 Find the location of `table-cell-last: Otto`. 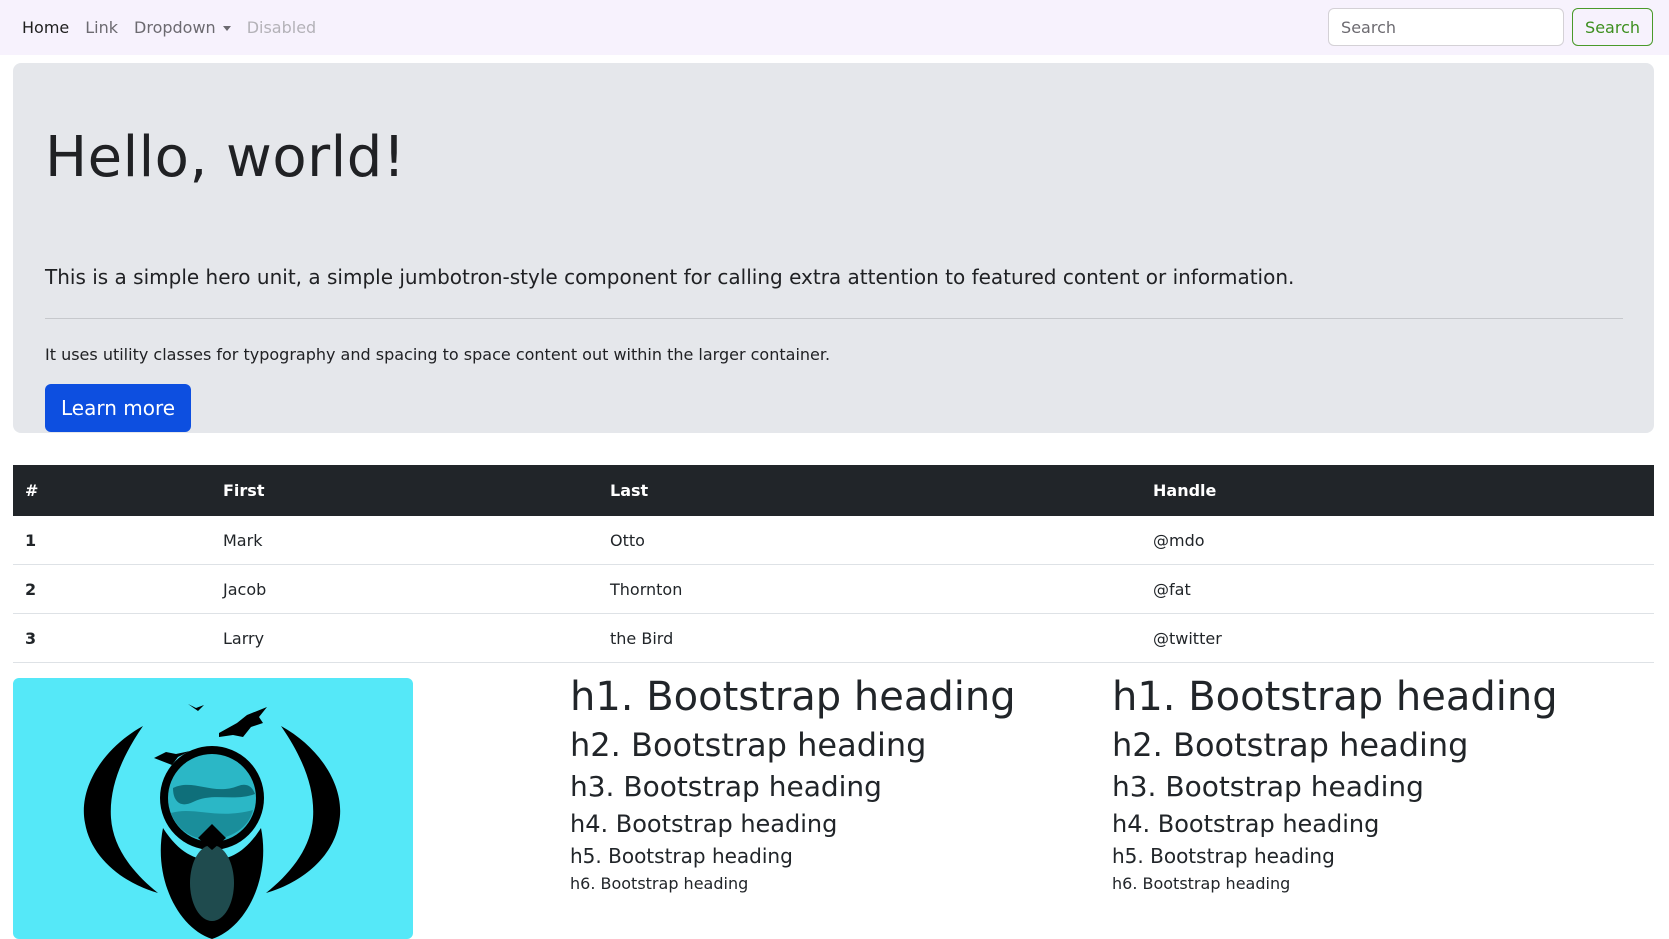

table-cell-last: Otto is located at coordinates (869, 540).